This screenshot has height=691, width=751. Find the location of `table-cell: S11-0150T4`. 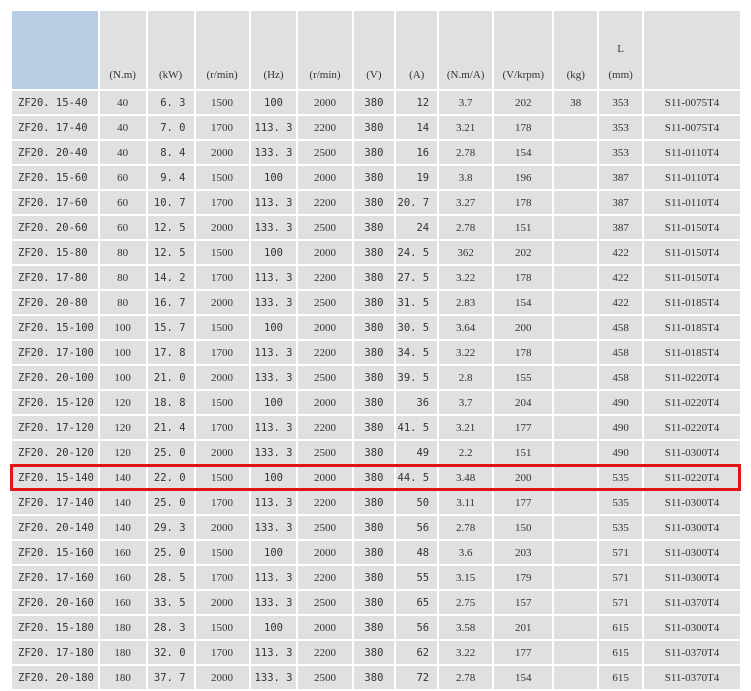

table-cell: S11-0150T4 is located at coordinates (692, 252).